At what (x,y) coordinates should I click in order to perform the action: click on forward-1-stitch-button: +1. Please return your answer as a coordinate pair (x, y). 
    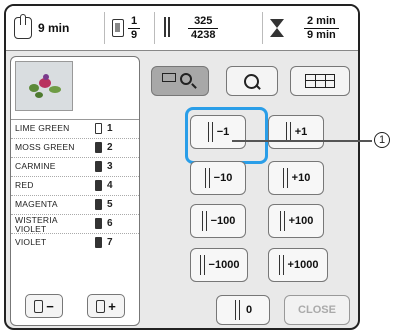
    Looking at the image, I should click on (296, 132).